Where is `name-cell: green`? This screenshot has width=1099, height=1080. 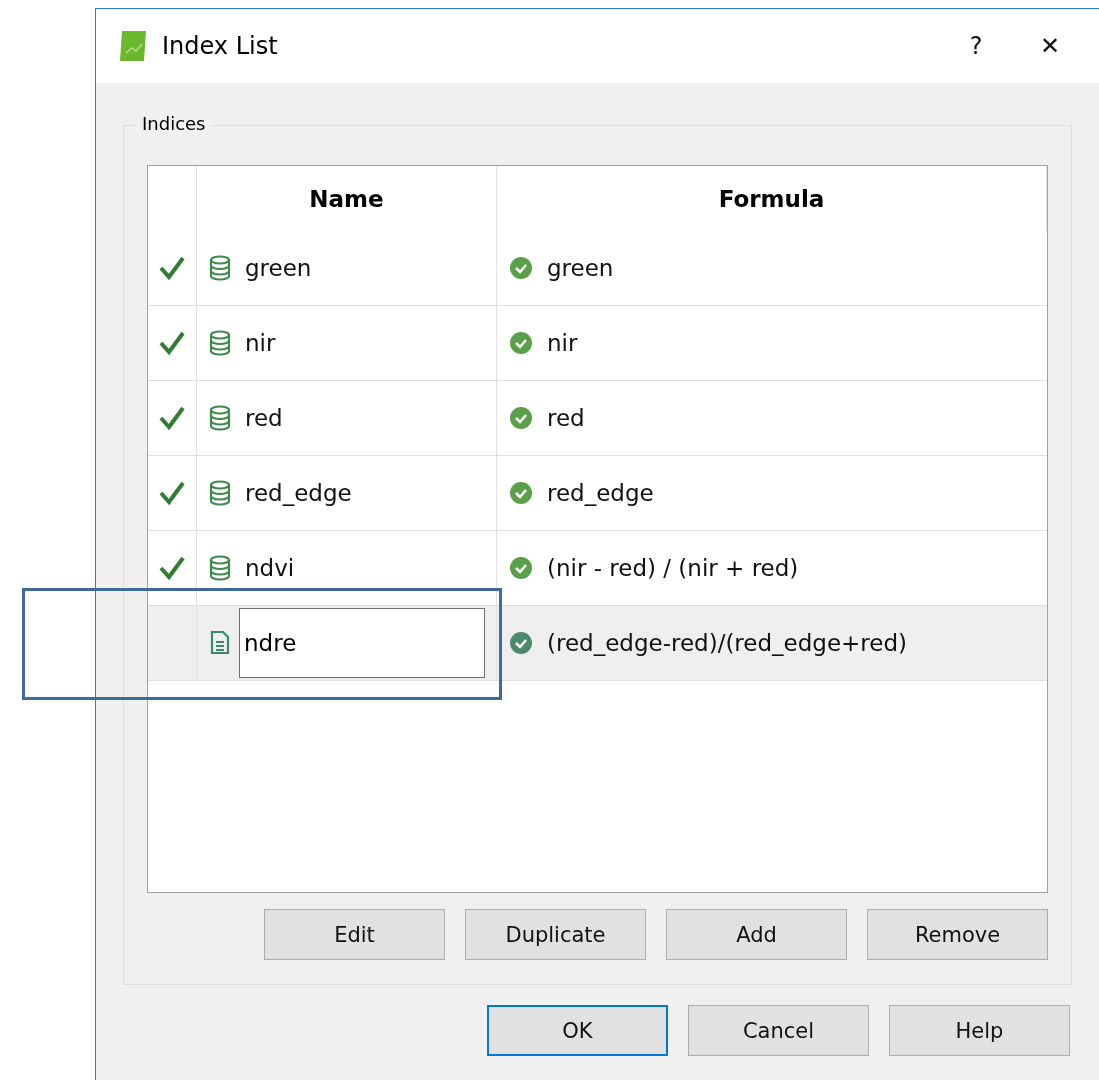
name-cell: green is located at coordinates (278, 268).